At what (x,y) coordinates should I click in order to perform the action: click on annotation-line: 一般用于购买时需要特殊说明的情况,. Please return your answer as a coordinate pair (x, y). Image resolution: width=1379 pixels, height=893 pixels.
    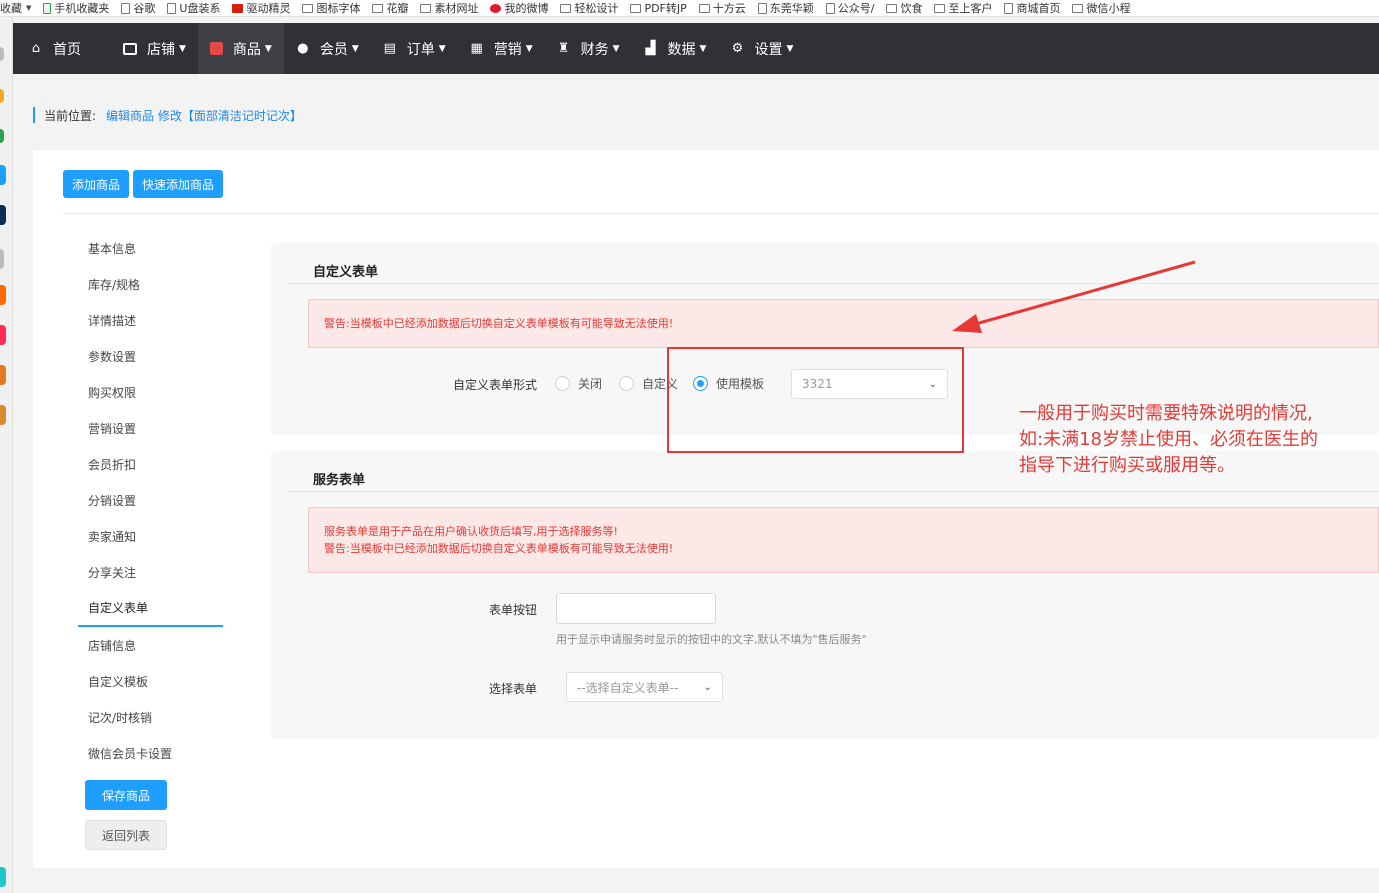
    Looking at the image, I should click on (1166, 413).